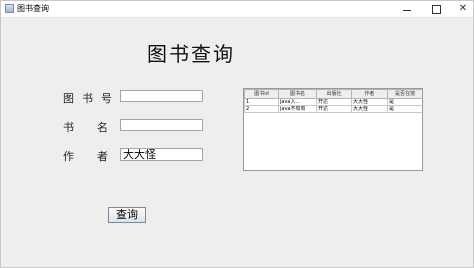 Image resolution: width=474 pixels, height=268 pixels. I want to click on table-row: 1 java入... 开达 大大怪 是, so click(333, 102).